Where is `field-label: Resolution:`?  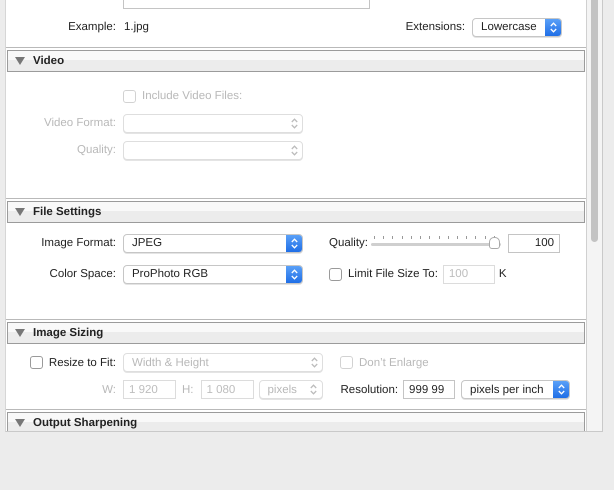 field-label: Resolution: is located at coordinates (369, 390).